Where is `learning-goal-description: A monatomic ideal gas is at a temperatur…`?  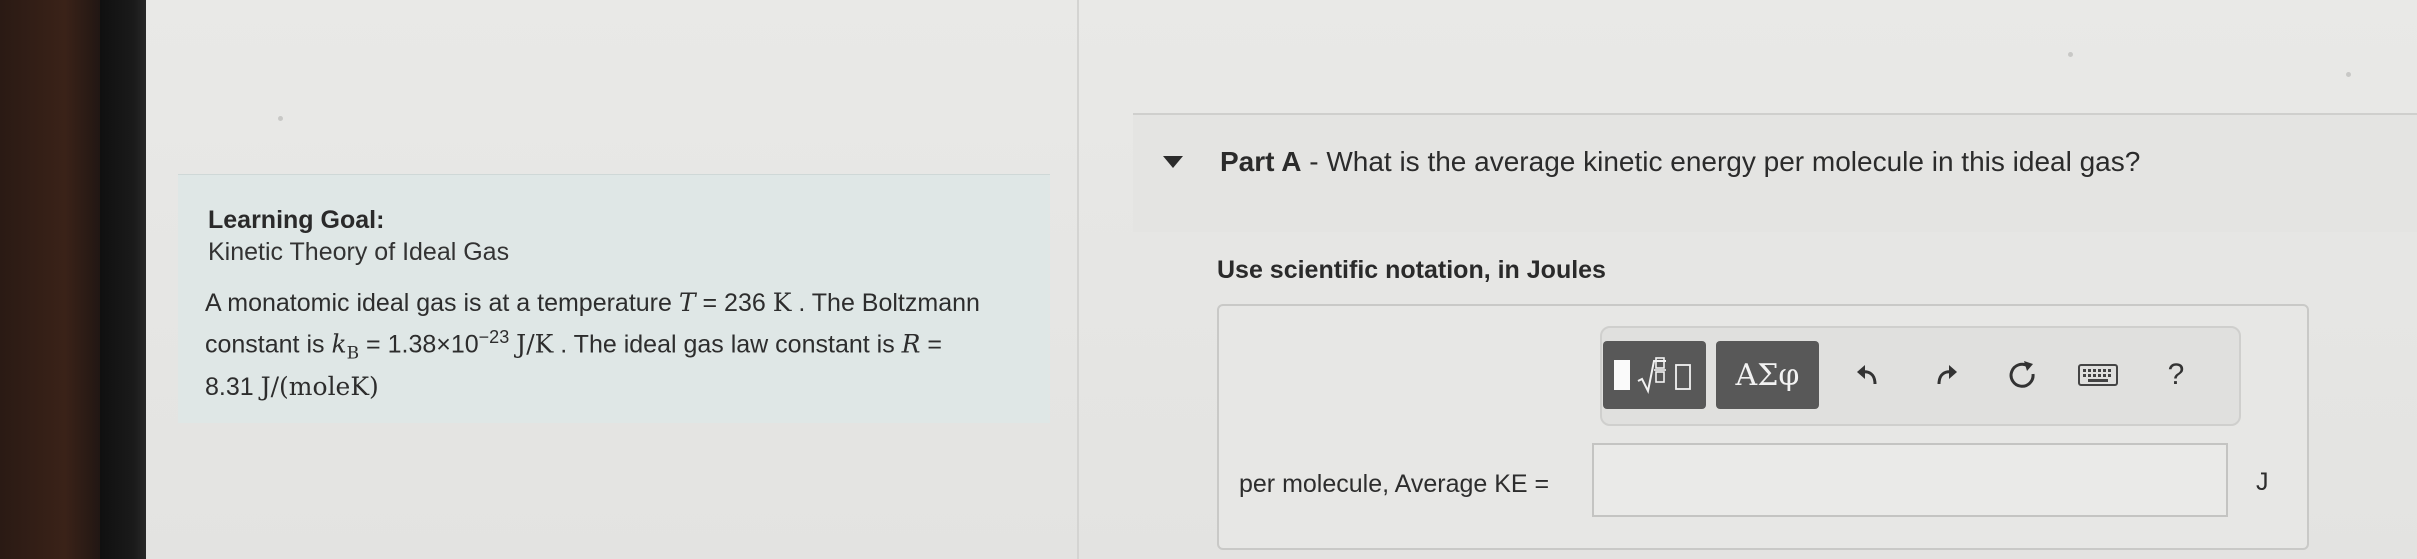 learning-goal-description: A monatomic ideal gas is at a temperatur… is located at coordinates (595, 345).